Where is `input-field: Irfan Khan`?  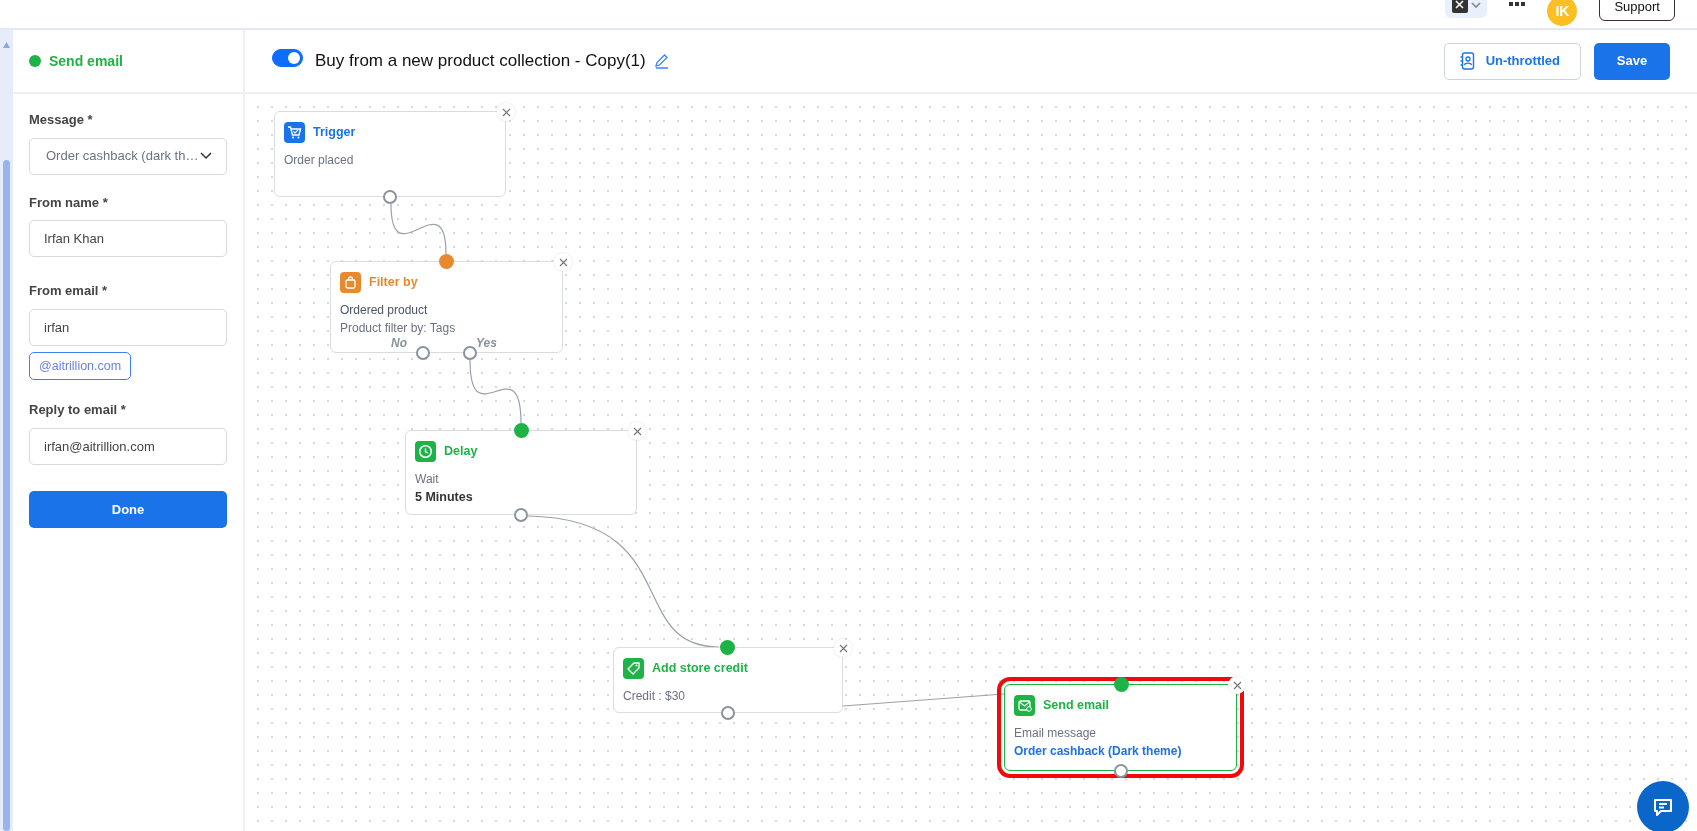 input-field: Irfan Khan is located at coordinates (128, 238).